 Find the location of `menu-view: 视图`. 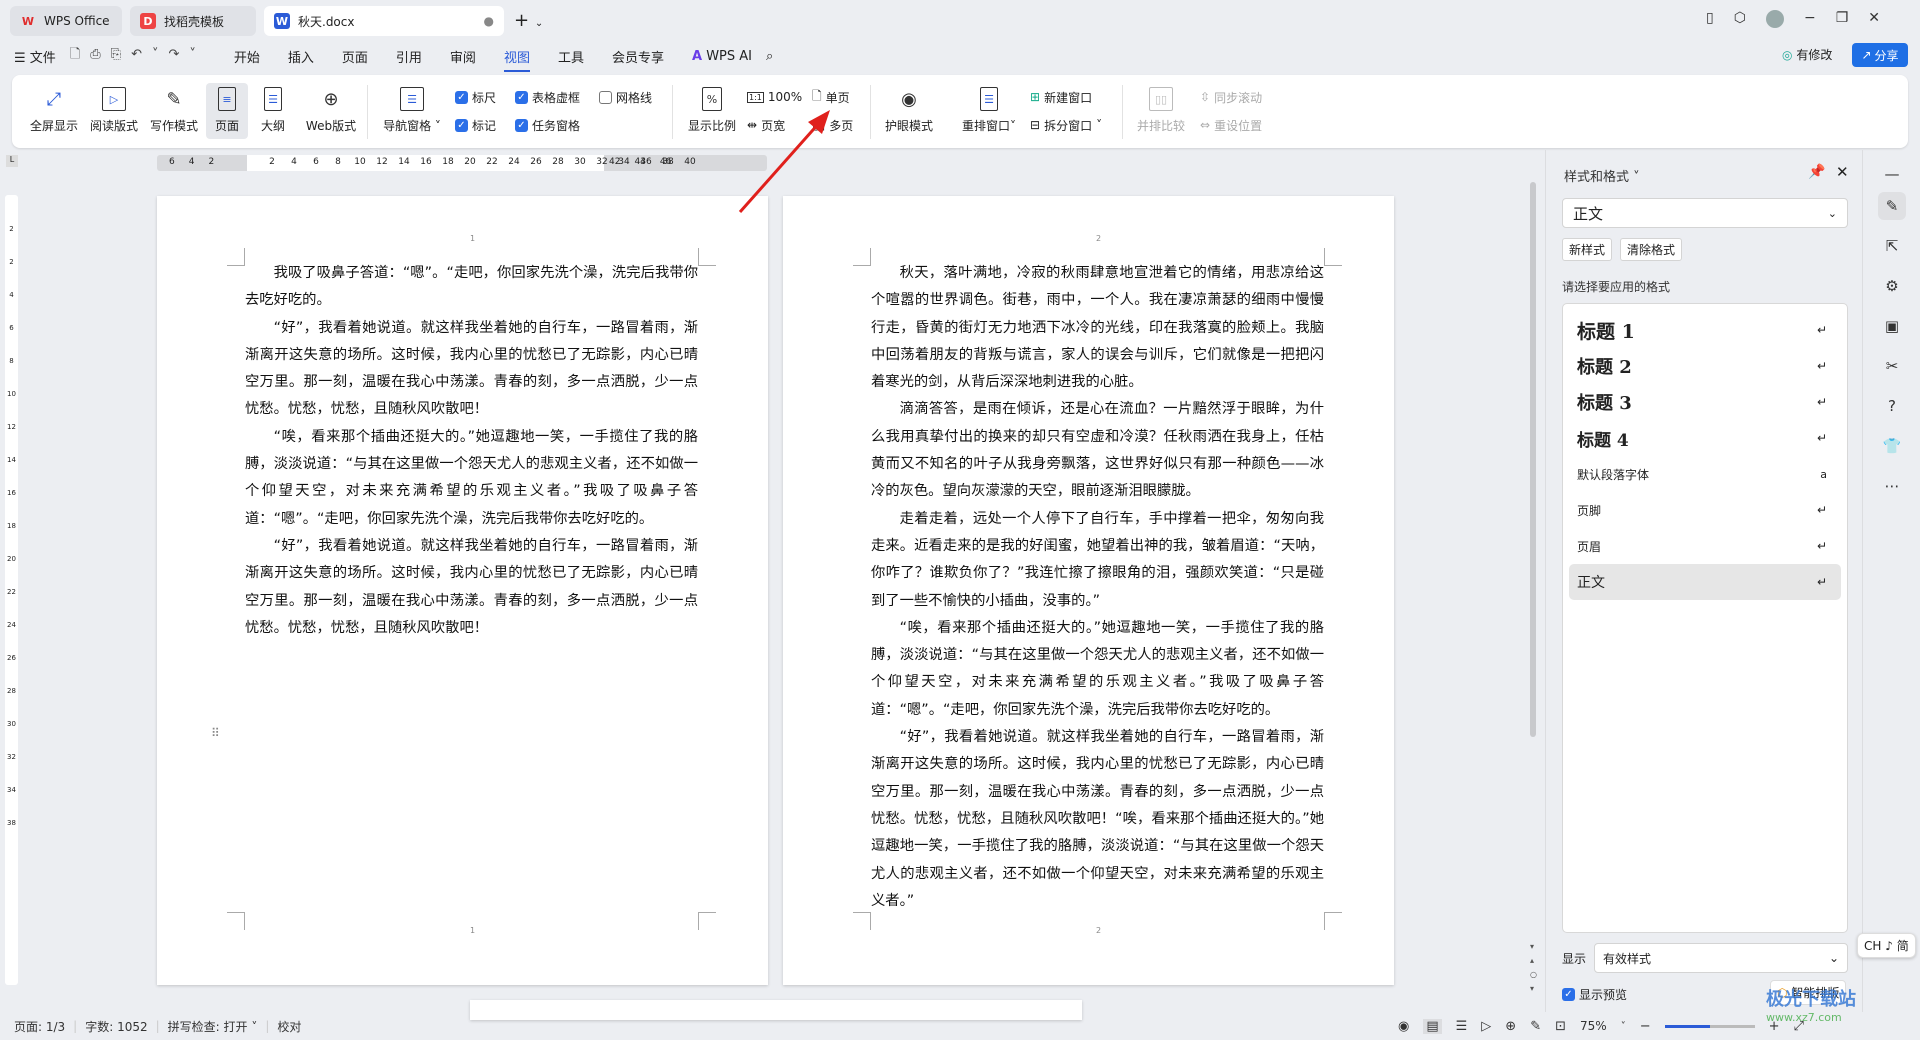

menu-view: 视图 is located at coordinates (517, 59).